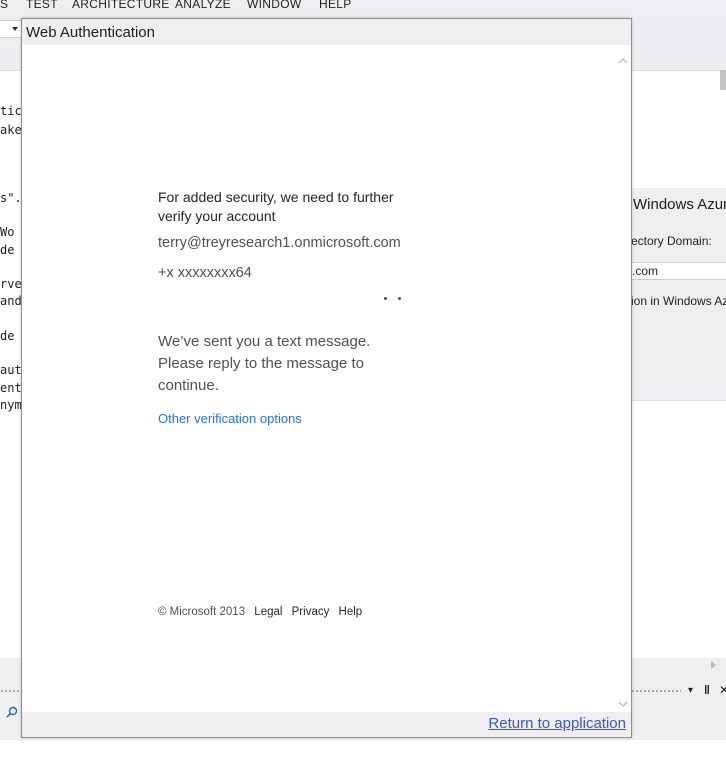  I want to click on right-bottom-panel, so click(678, 529).